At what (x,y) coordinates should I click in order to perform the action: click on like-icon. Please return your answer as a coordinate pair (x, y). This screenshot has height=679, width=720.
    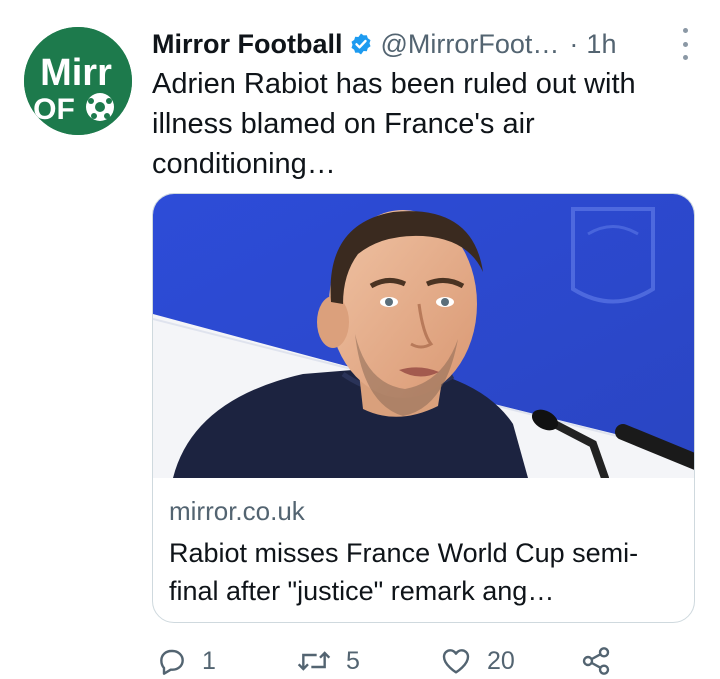
    Looking at the image, I should click on (456, 661).